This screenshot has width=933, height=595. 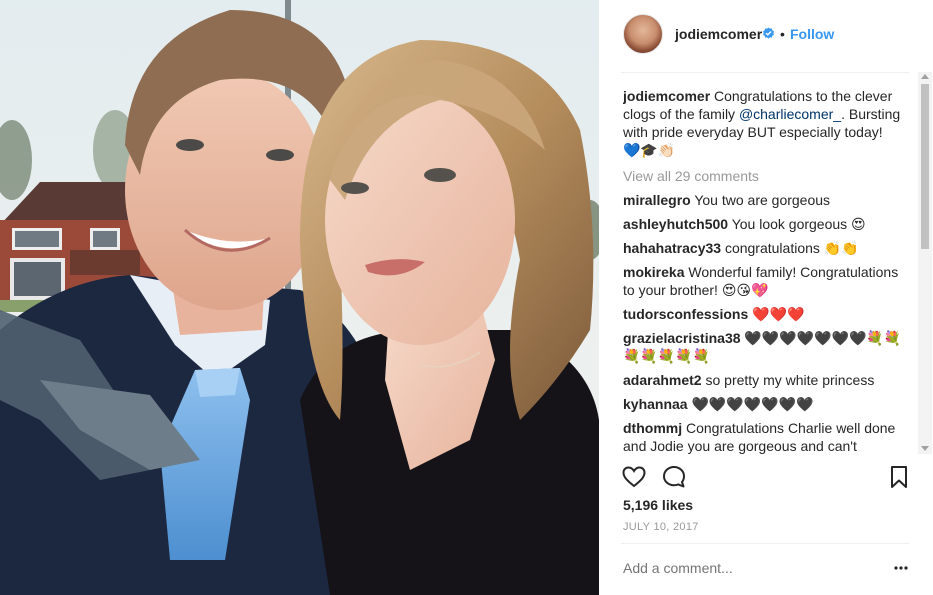 What do you see at coordinates (766, 480) in the screenshot?
I see `action-bar` at bounding box center [766, 480].